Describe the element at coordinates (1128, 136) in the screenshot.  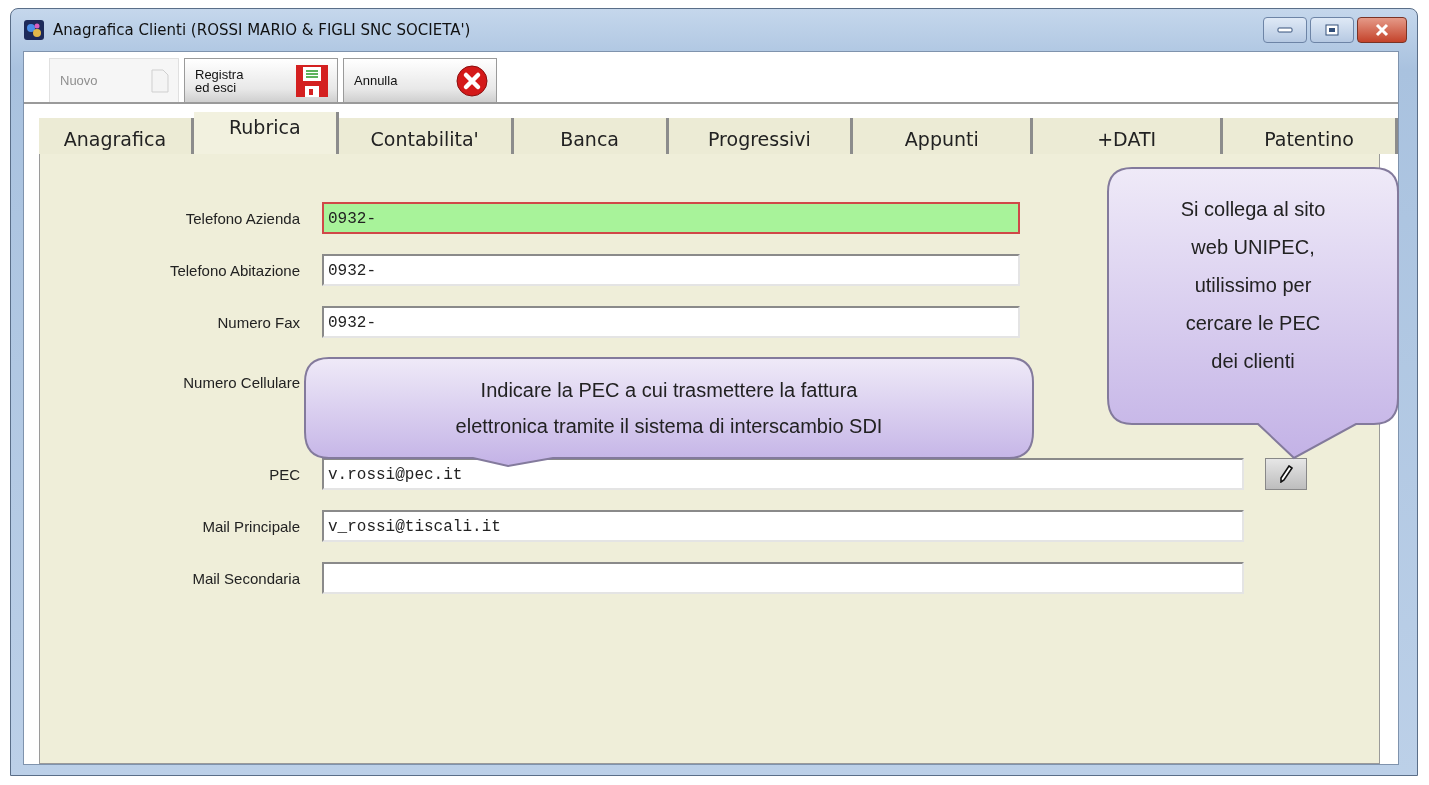
I see `tab: +DATI` at that location.